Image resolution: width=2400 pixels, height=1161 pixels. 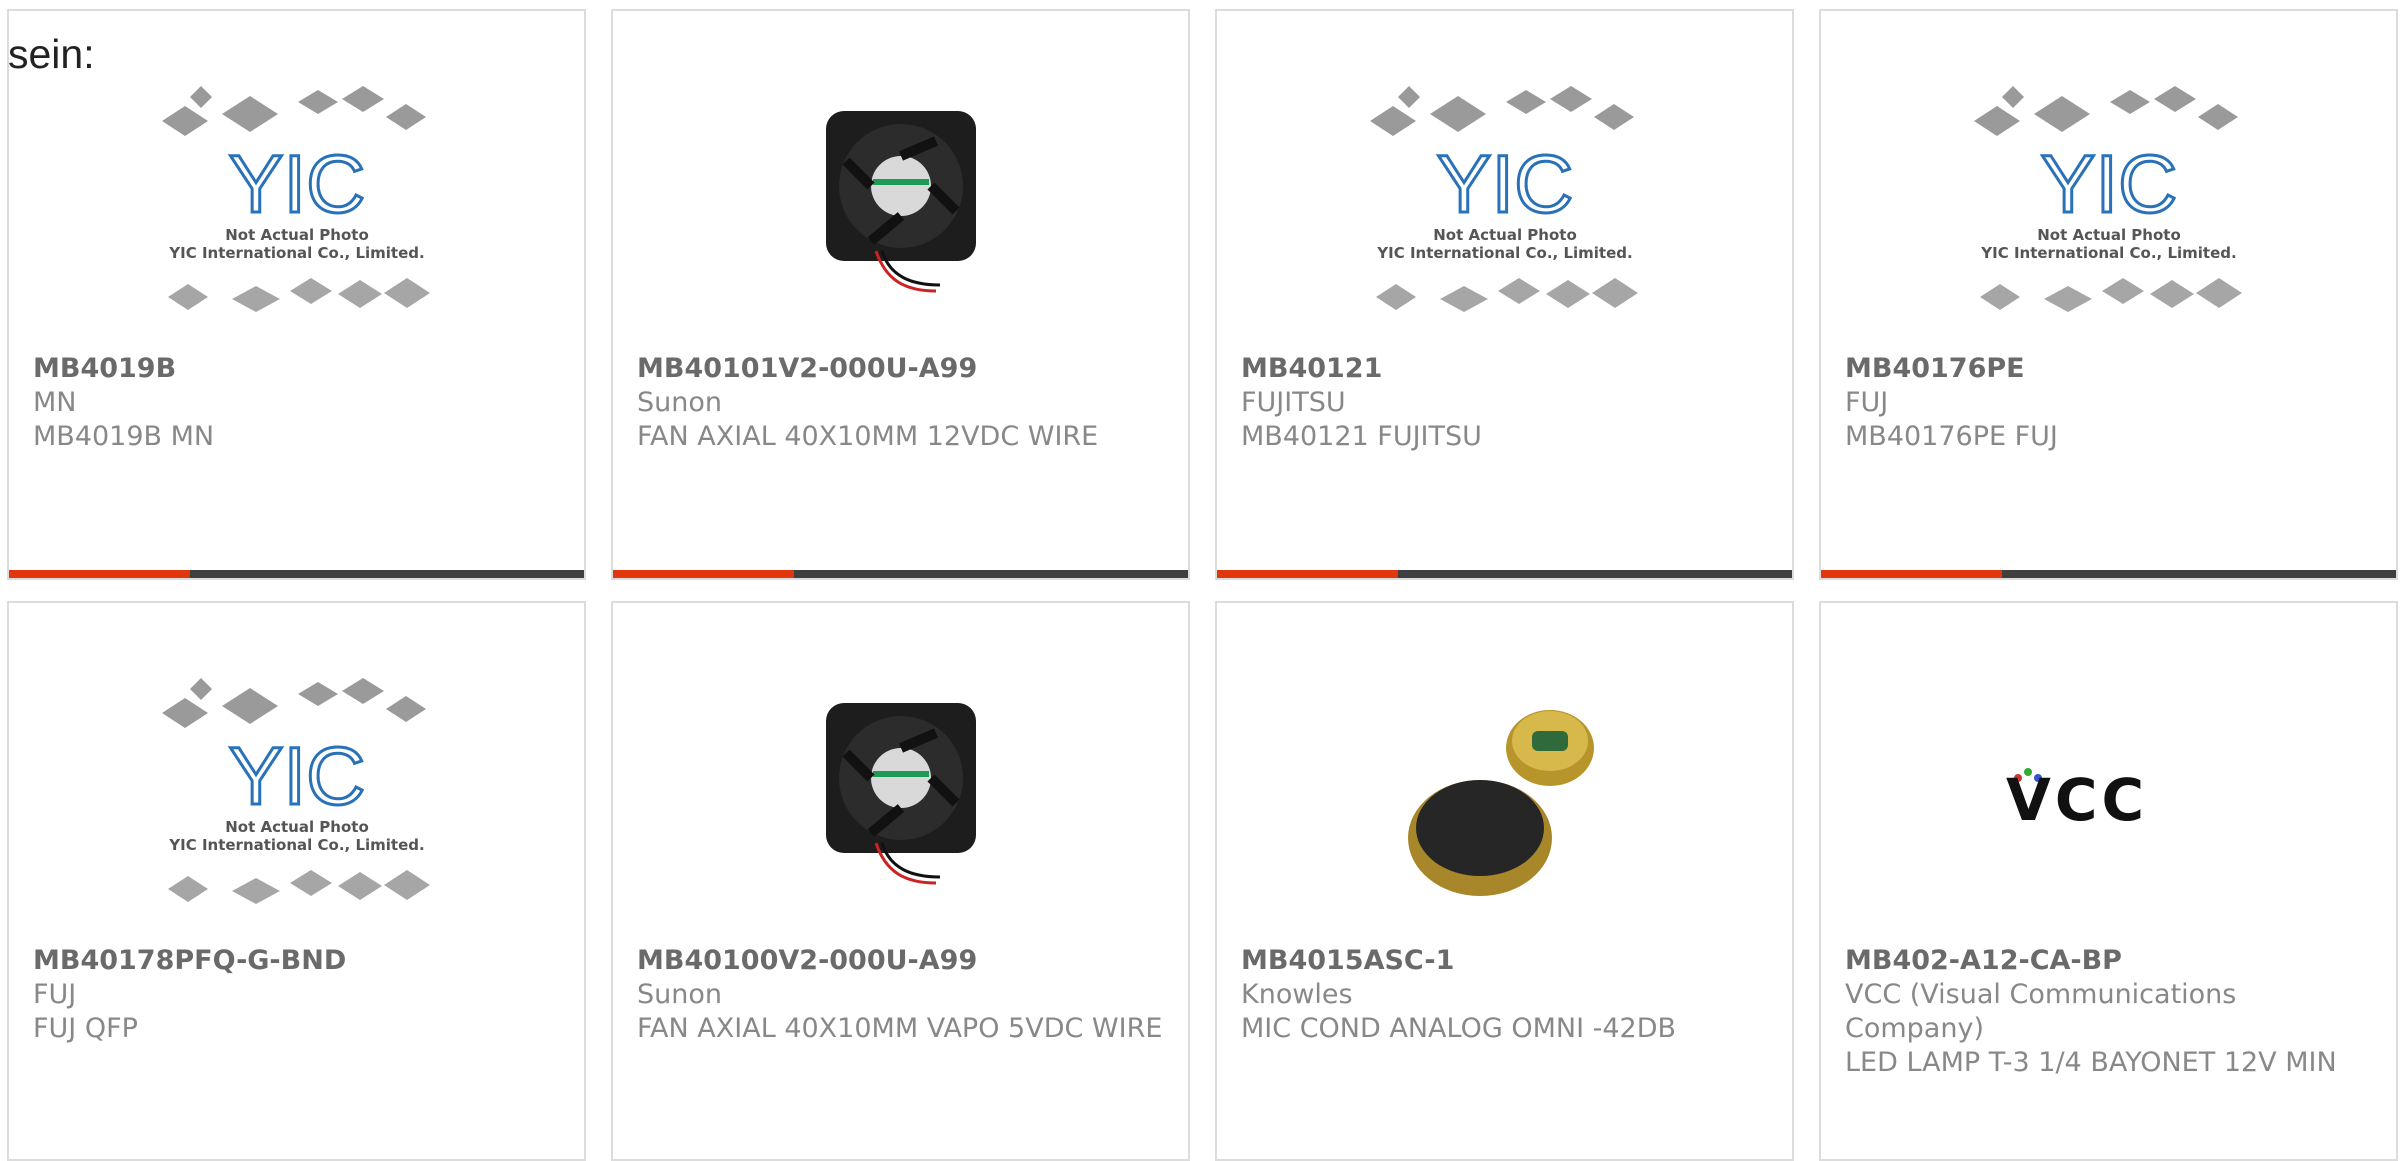 I want to click on part-number: MB40121, so click(x=1504, y=369).